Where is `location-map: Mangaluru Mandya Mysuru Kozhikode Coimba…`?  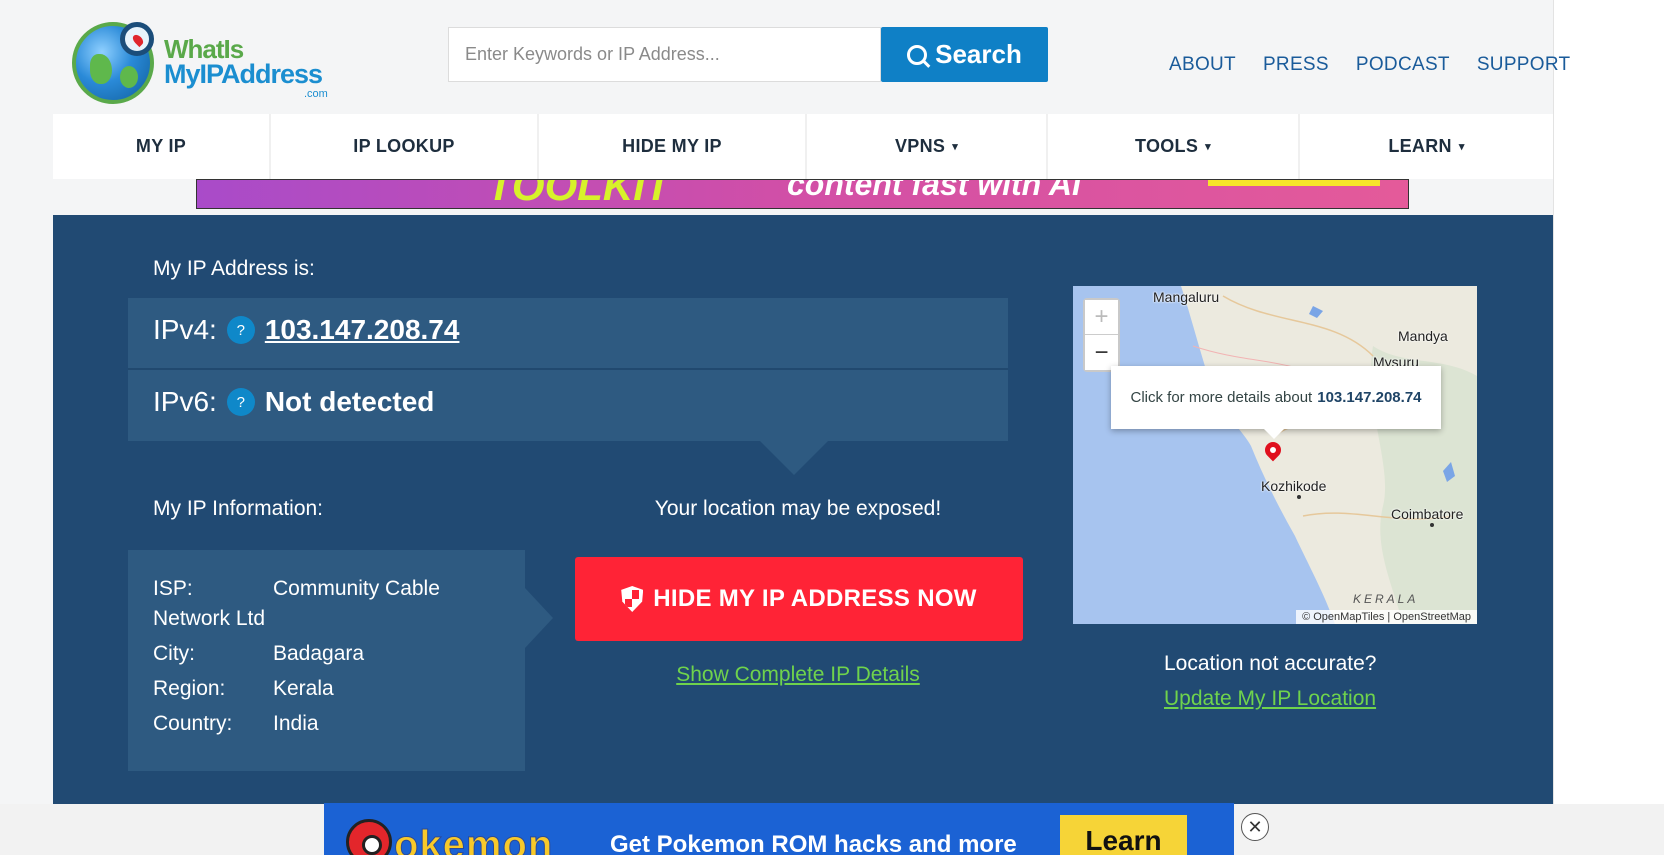
location-map: Mangaluru Mandya Mysuru Kozhikode Coimba… is located at coordinates (1275, 455).